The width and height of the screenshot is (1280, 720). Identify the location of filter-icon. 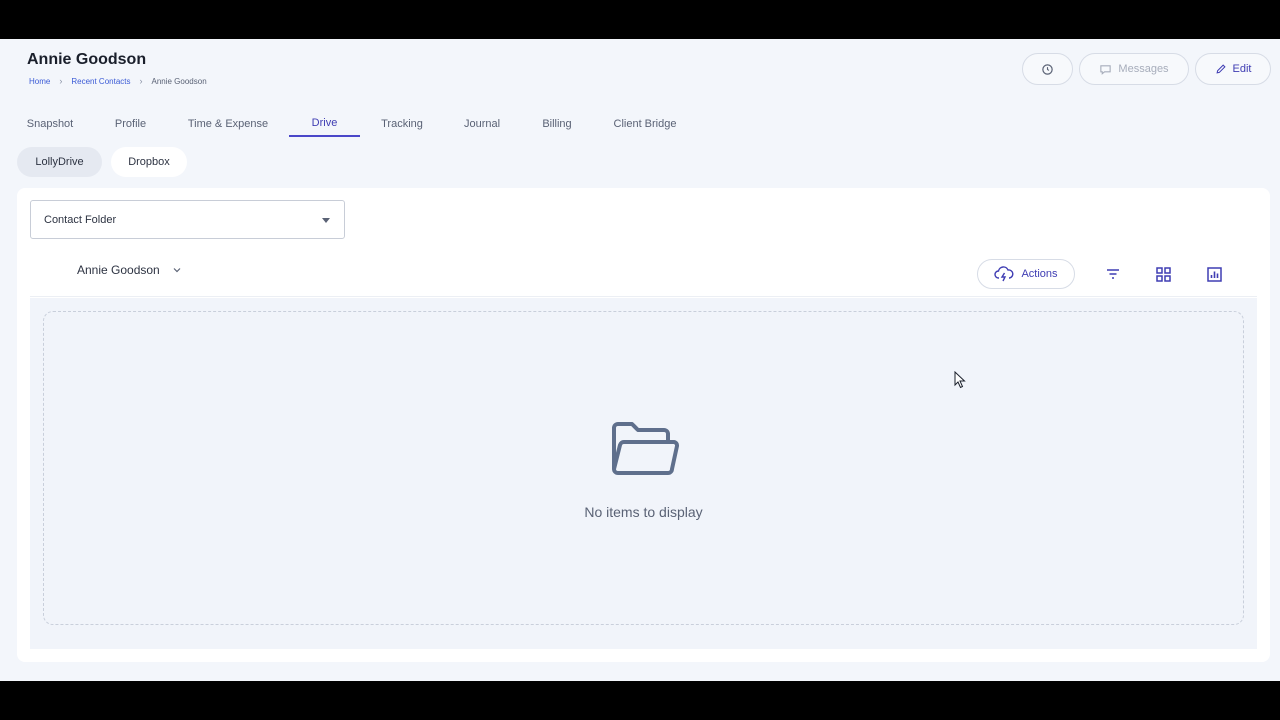
(1113, 274).